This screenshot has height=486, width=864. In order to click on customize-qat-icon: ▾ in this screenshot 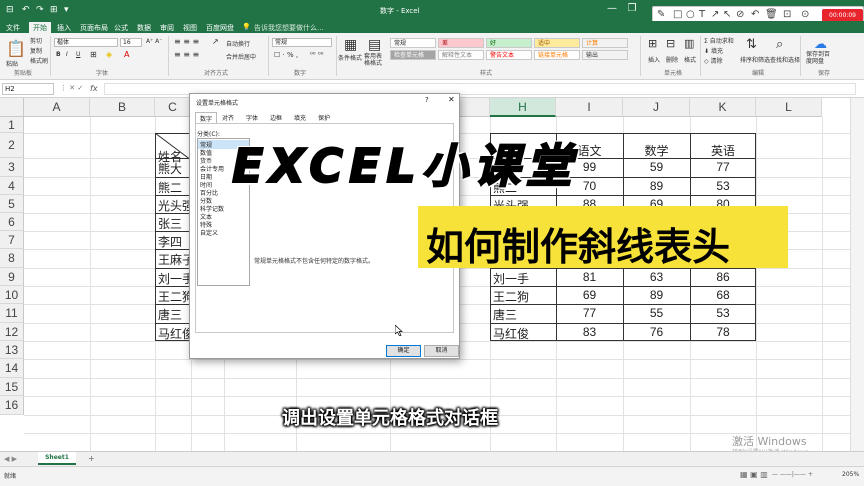, I will do `click(66, 10)`.